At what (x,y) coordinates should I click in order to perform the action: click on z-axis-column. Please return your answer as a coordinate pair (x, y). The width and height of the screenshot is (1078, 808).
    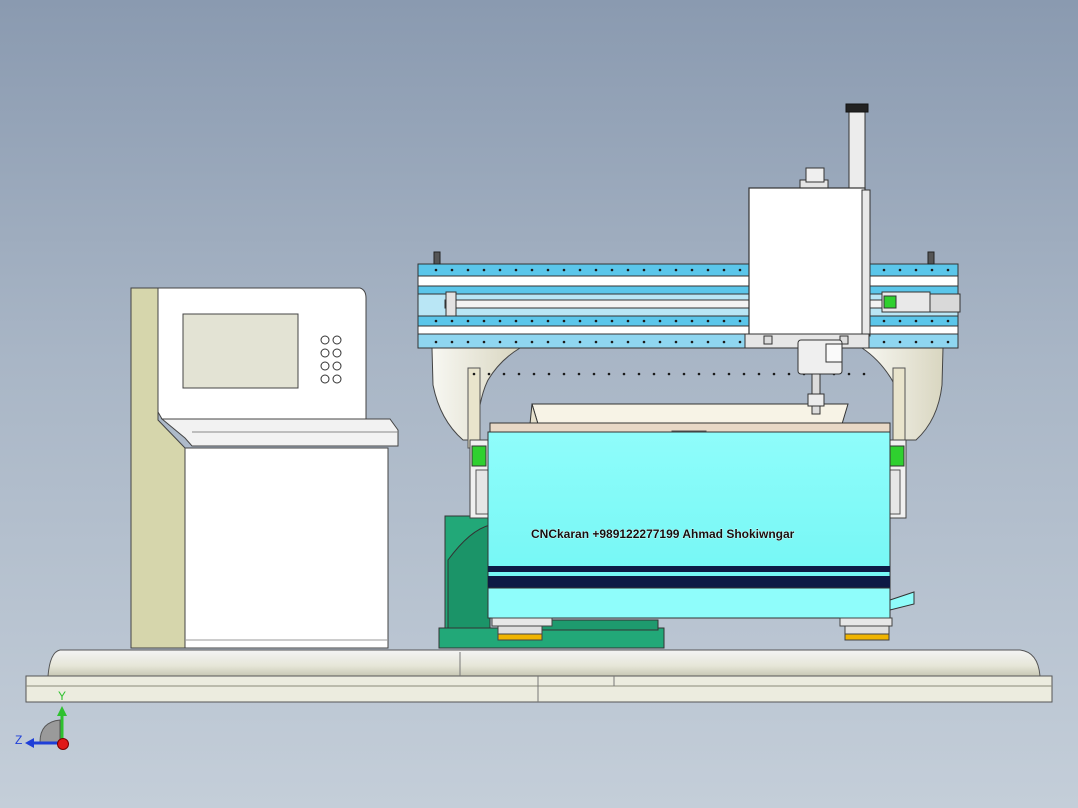
    Looking at the image, I should click on (857, 150).